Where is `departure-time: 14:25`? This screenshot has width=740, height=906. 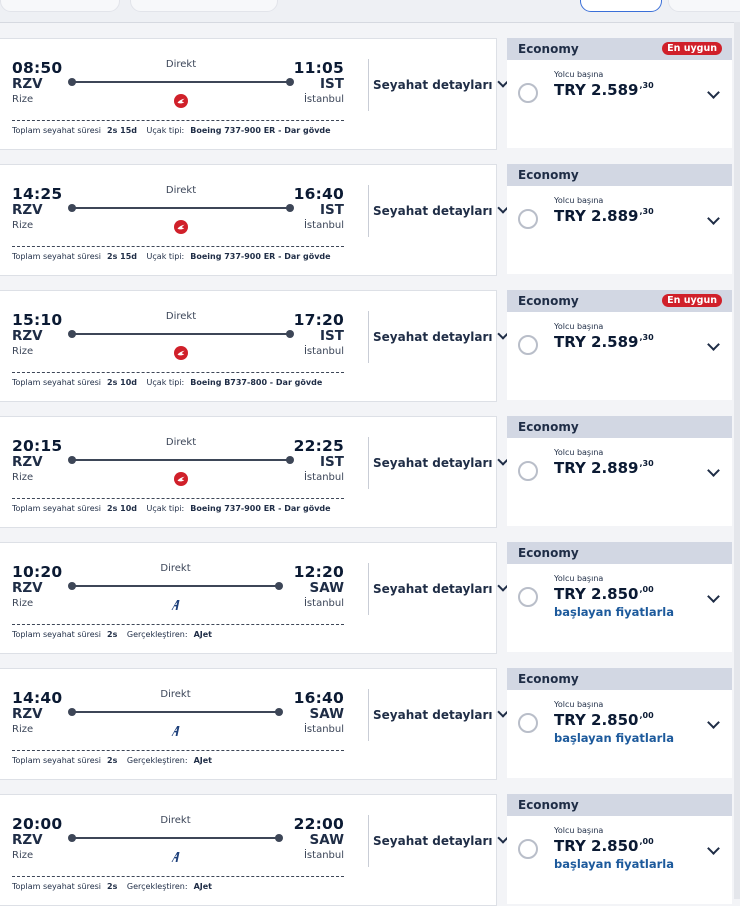 departure-time: 14:25 is located at coordinates (37, 194).